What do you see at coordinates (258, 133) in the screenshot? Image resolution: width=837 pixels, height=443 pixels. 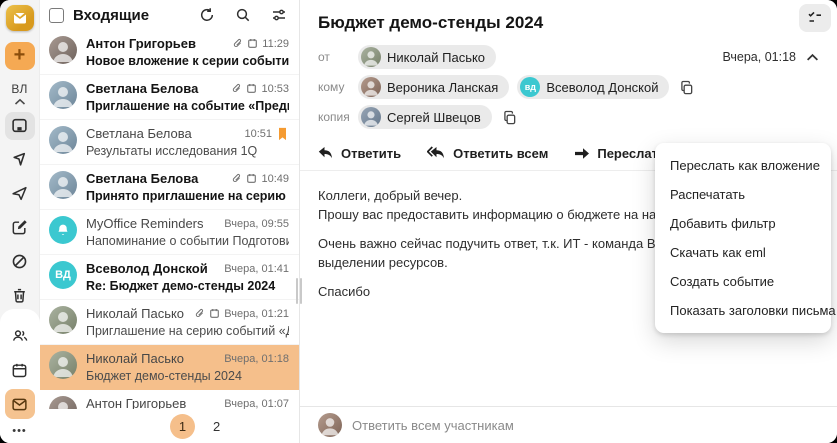 I see `message-time: 10:51` at bounding box center [258, 133].